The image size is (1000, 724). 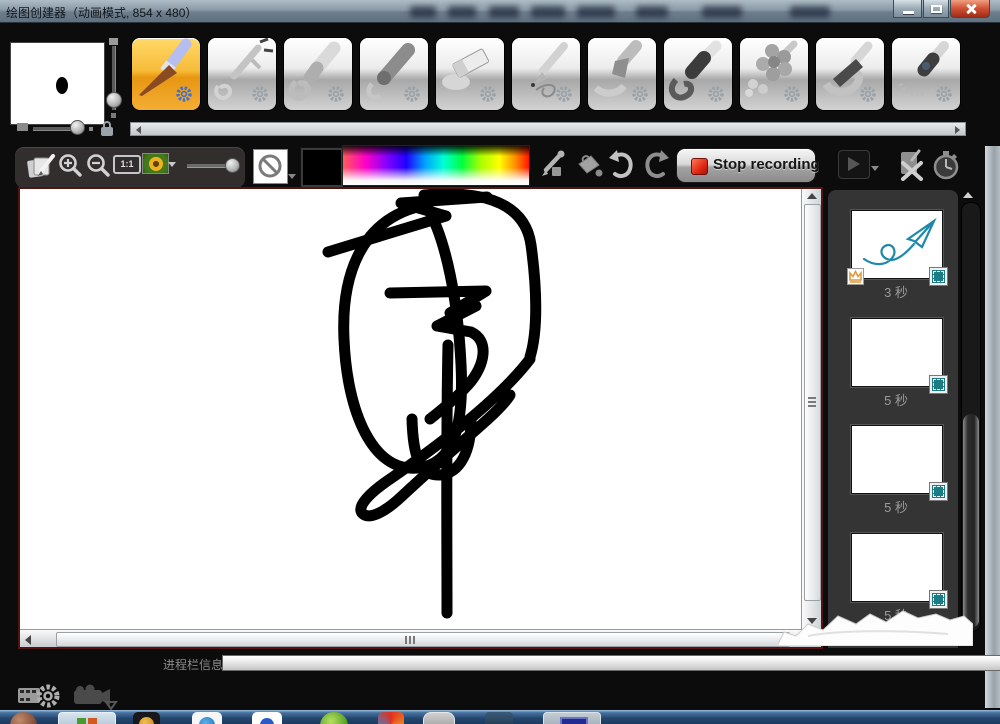 What do you see at coordinates (896, 292) in the screenshot?
I see `frame-duration: 3 秒` at bounding box center [896, 292].